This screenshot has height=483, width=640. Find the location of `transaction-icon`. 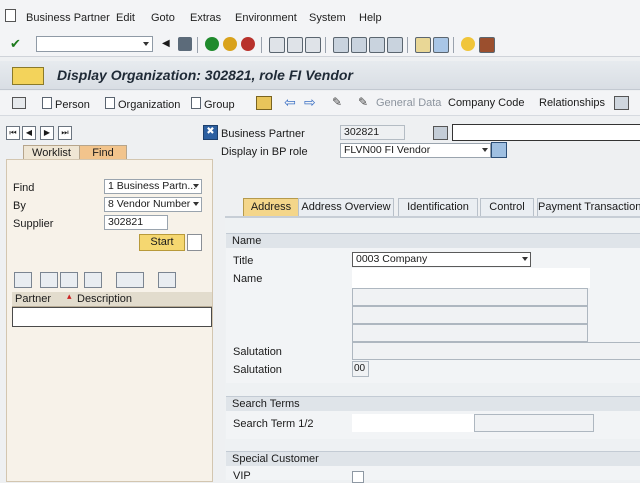

transaction-icon is located at coordinates (28, 76).